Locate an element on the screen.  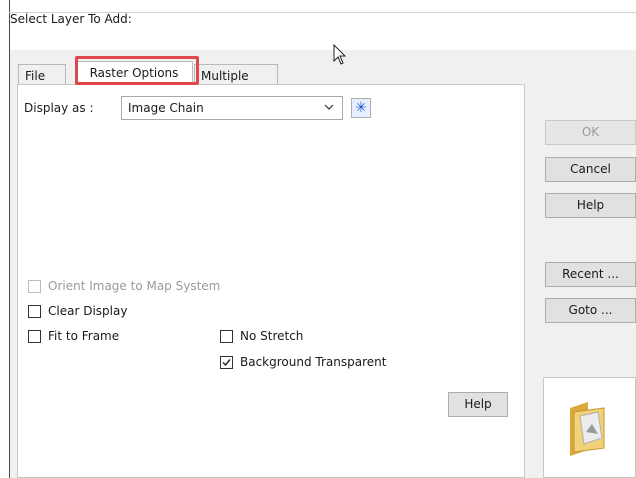
orient-image-checkbox is located at coordinates (34, 286).